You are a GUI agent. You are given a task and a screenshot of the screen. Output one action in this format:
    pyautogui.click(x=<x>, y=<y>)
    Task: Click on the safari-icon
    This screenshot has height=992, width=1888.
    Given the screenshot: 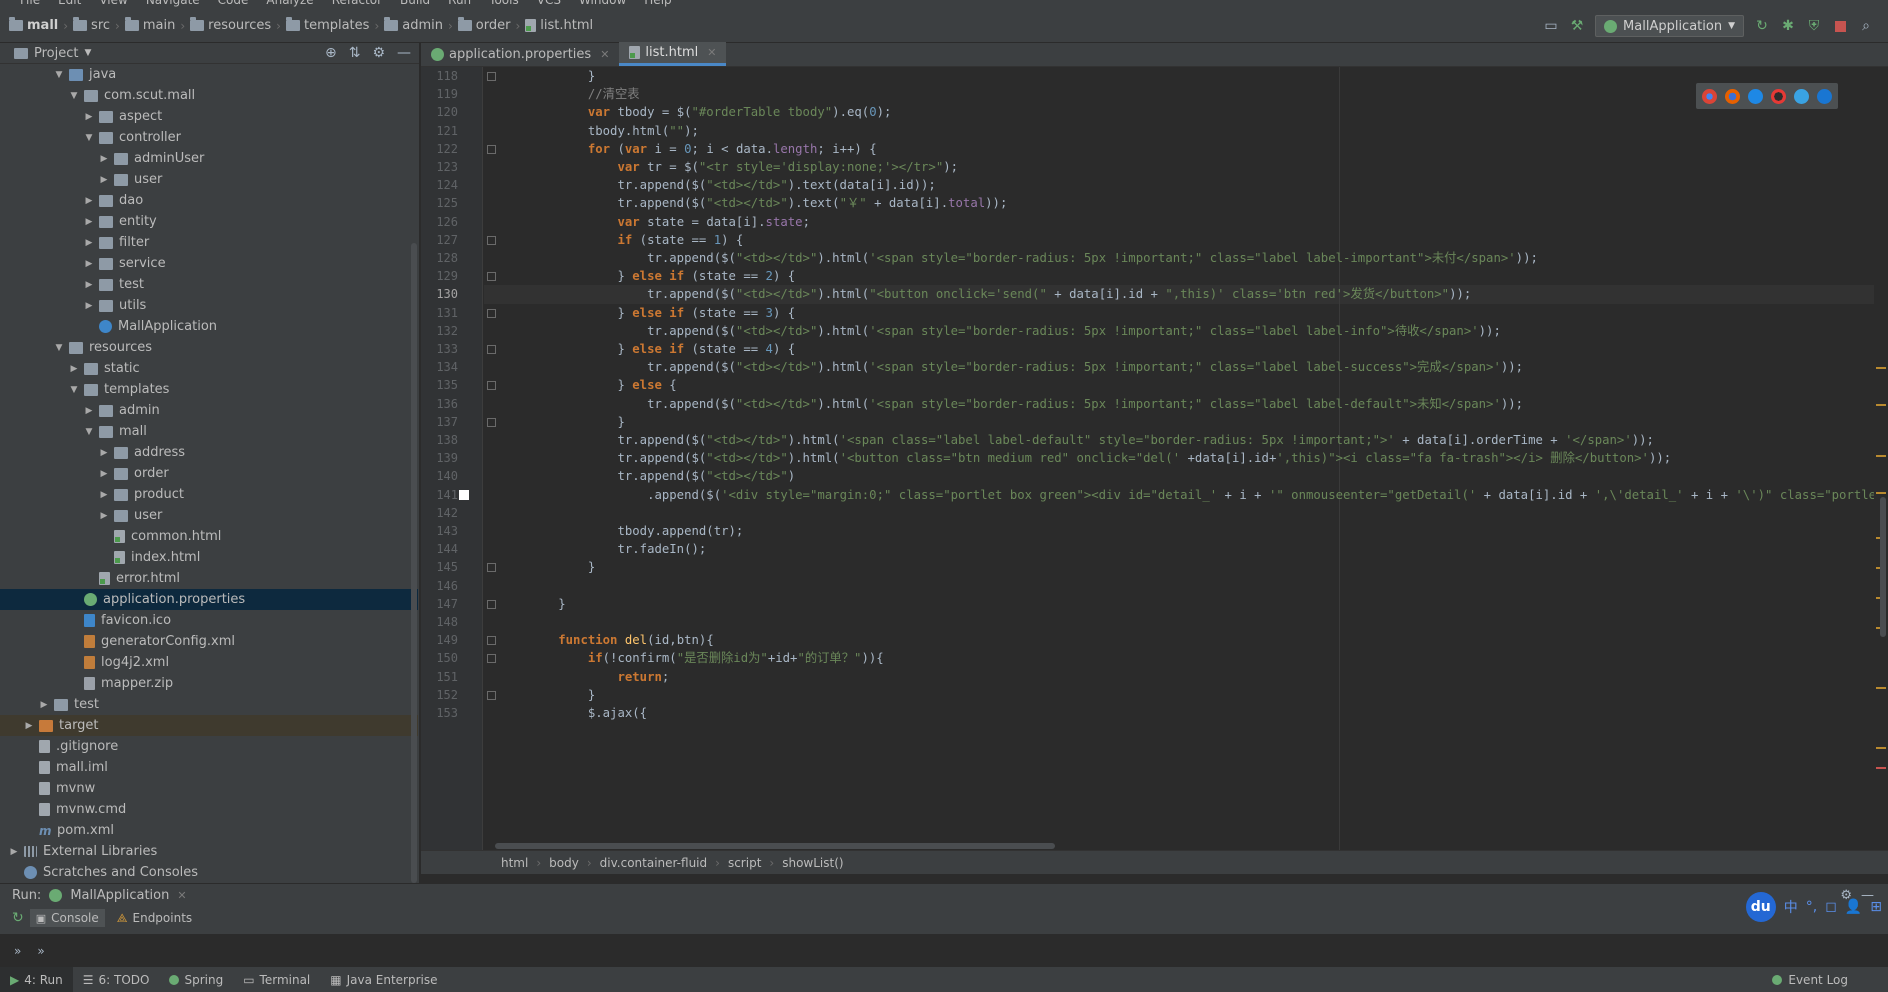 What is the action you would take?
    pyautogui.click(x=1755, y=96)
    